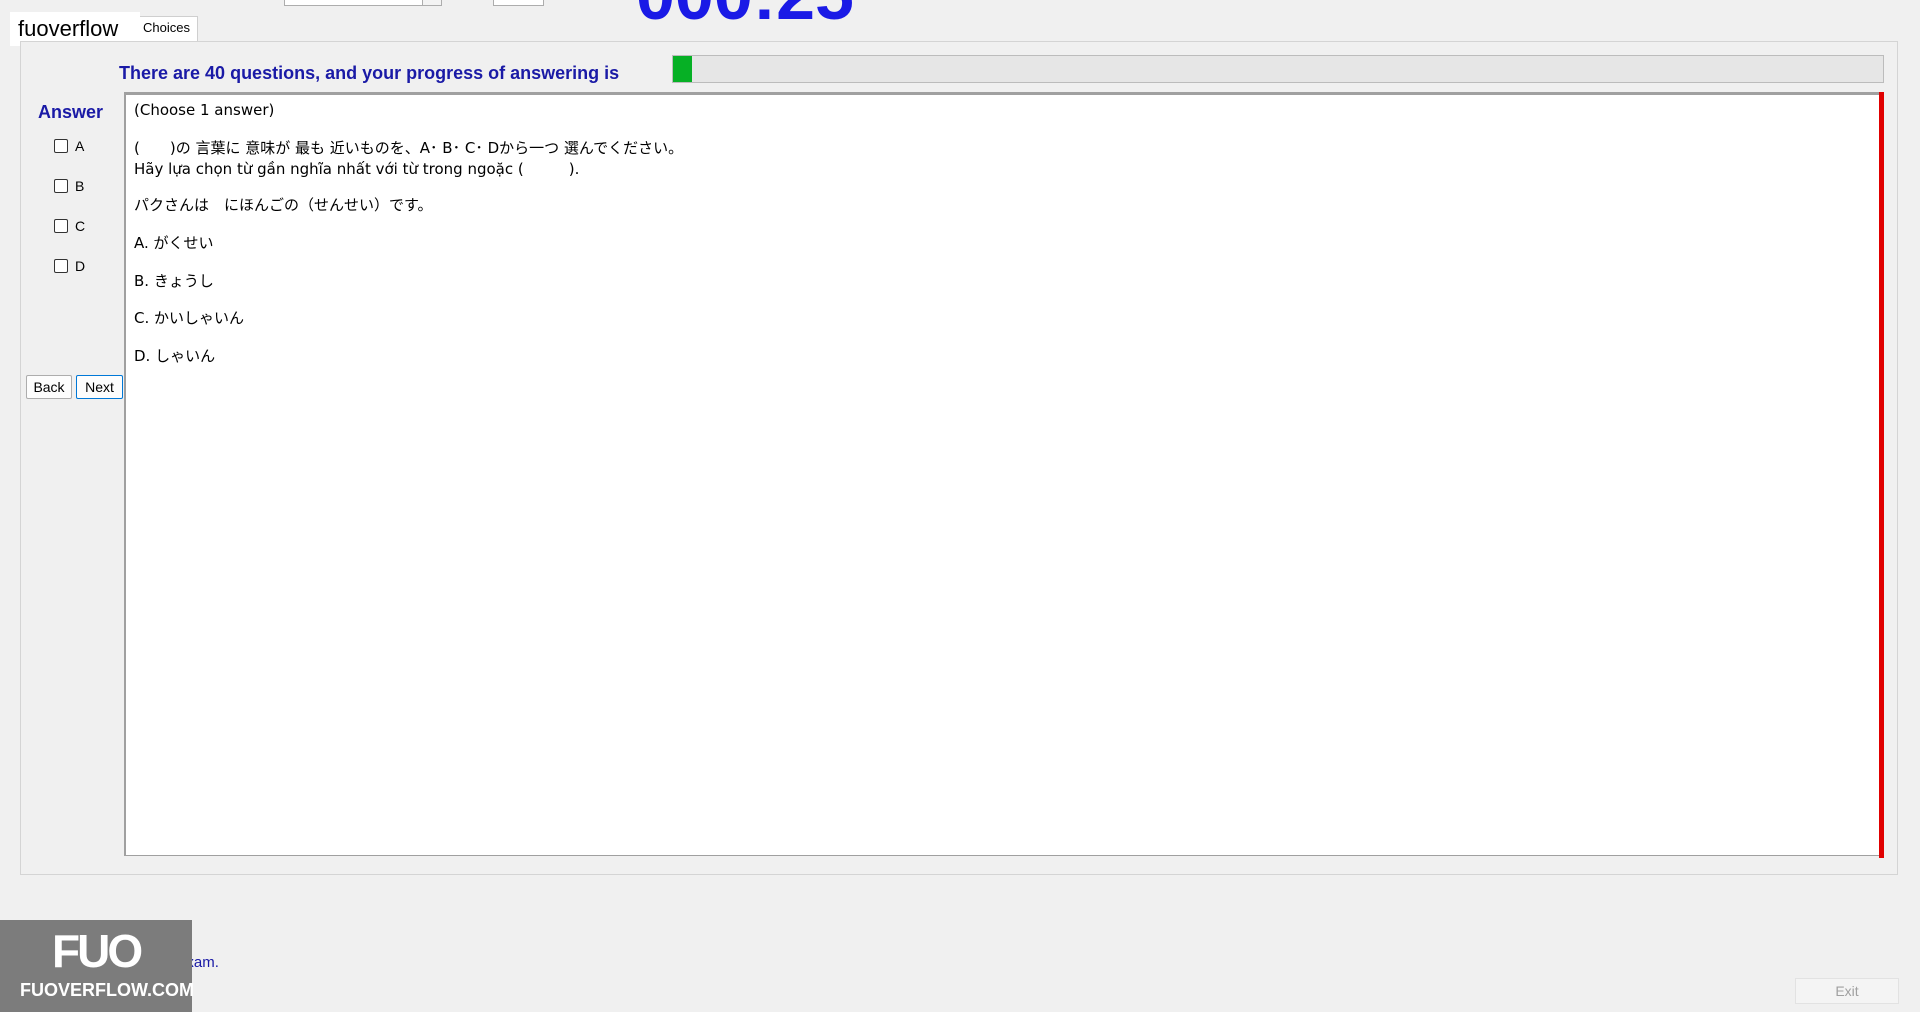 The image size is (1920, 1012). I want to click on choice-a-text: A. がくせい, so click(174, 243).